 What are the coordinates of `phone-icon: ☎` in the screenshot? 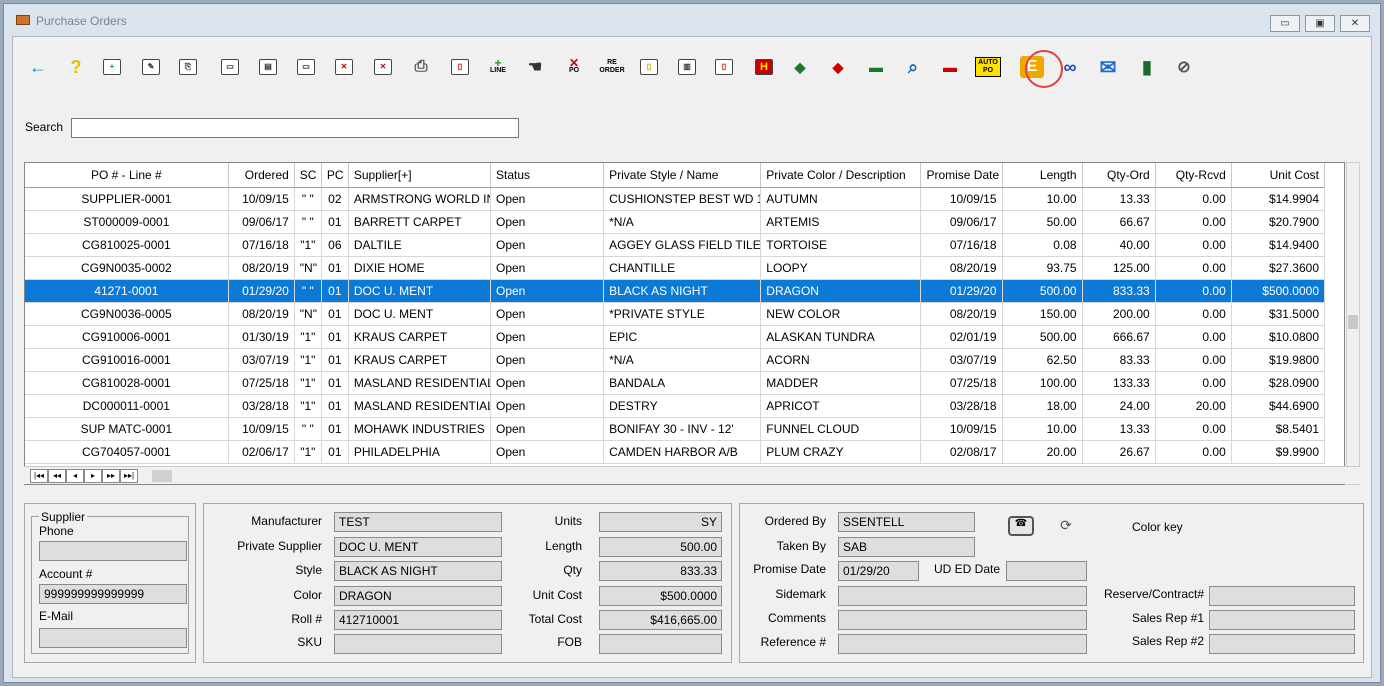 It's located at (1021, 526).